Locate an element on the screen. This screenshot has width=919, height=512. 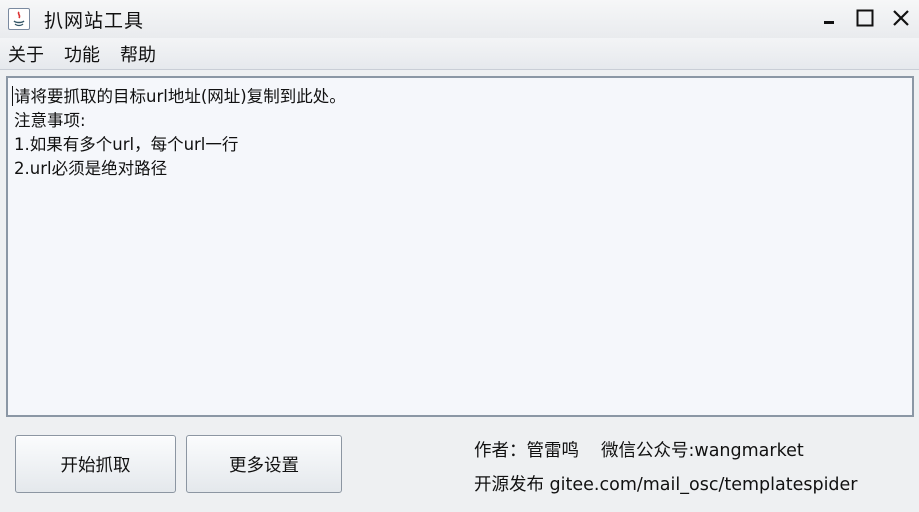
window-controls is located at coordinates (865, 18).